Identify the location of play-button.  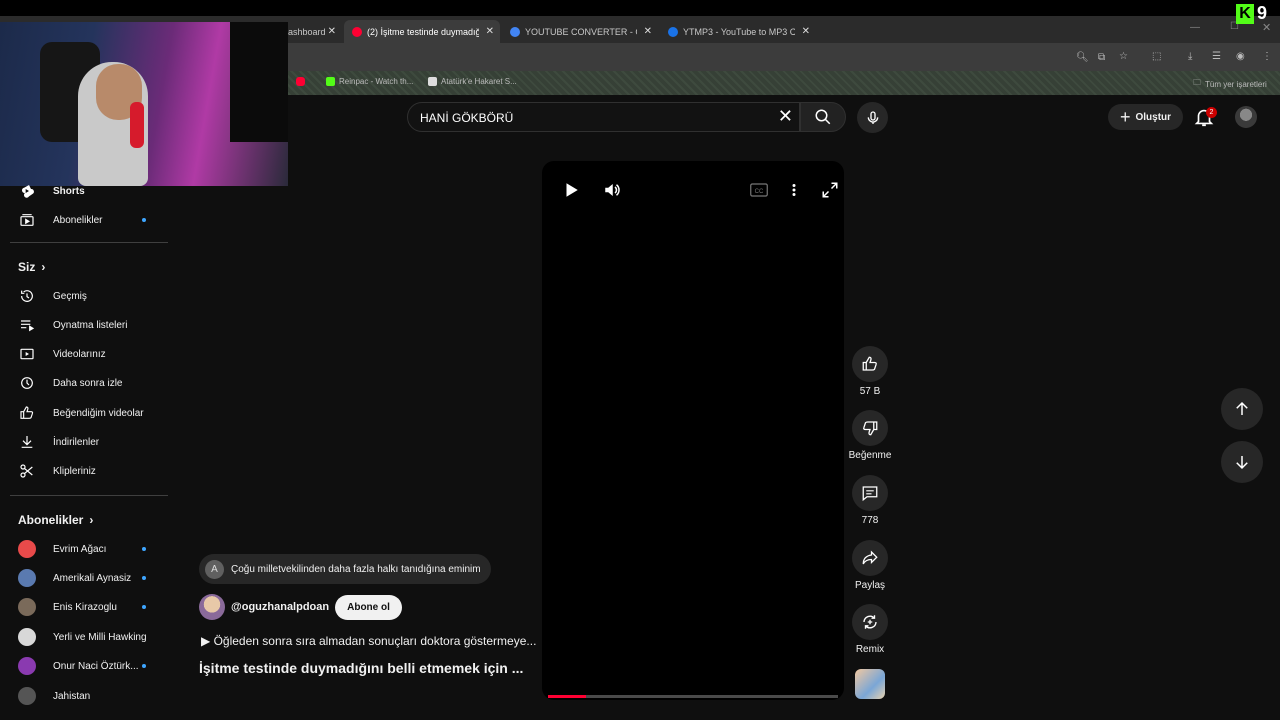
(571, 190).